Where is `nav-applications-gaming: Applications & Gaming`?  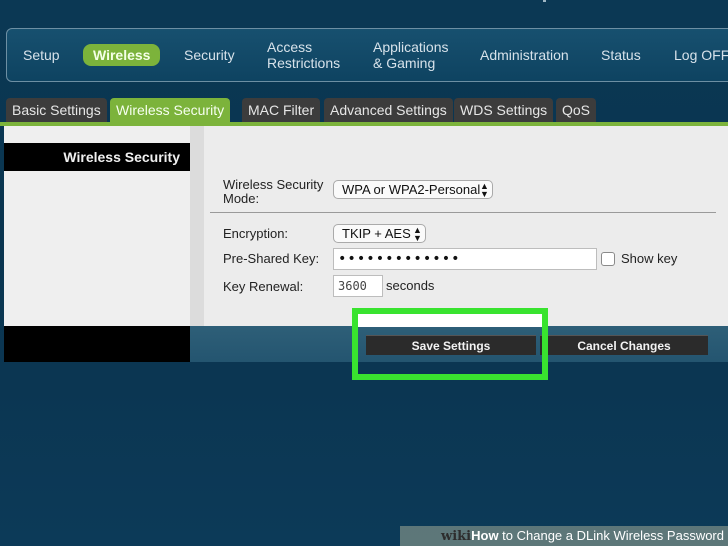
nav-applications-gaming: Applications & Gaming is located at coordinates (411, 55).